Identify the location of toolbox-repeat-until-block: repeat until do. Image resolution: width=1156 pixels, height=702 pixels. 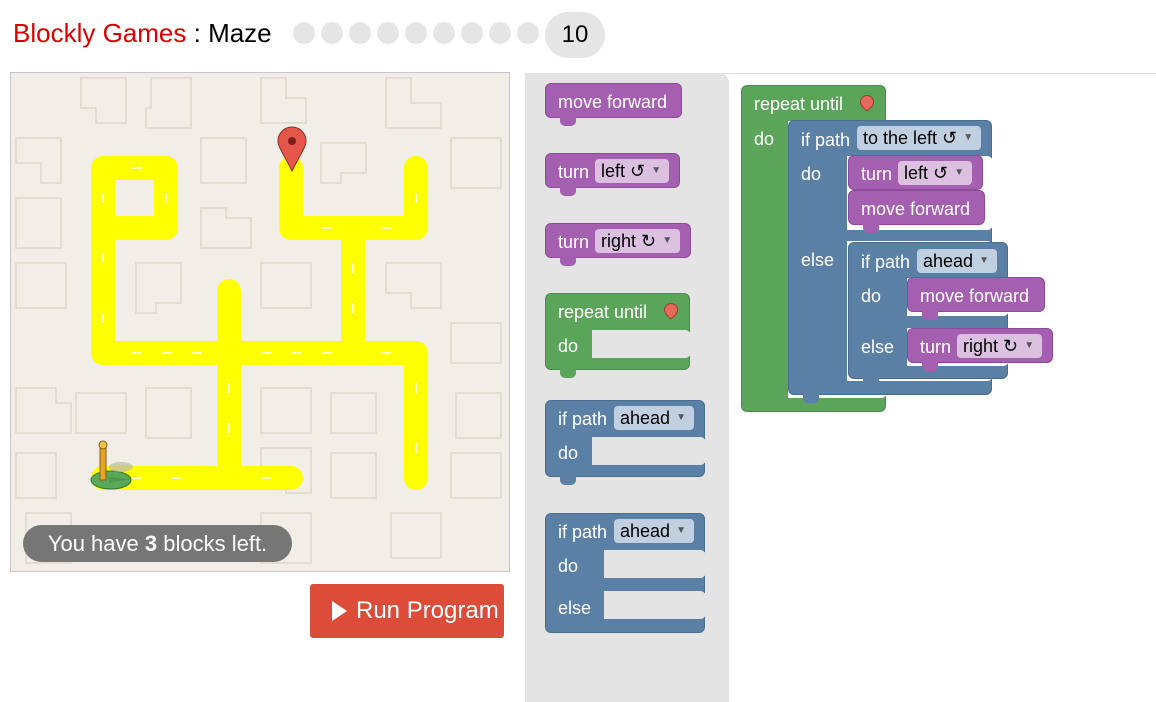
(618, 335).